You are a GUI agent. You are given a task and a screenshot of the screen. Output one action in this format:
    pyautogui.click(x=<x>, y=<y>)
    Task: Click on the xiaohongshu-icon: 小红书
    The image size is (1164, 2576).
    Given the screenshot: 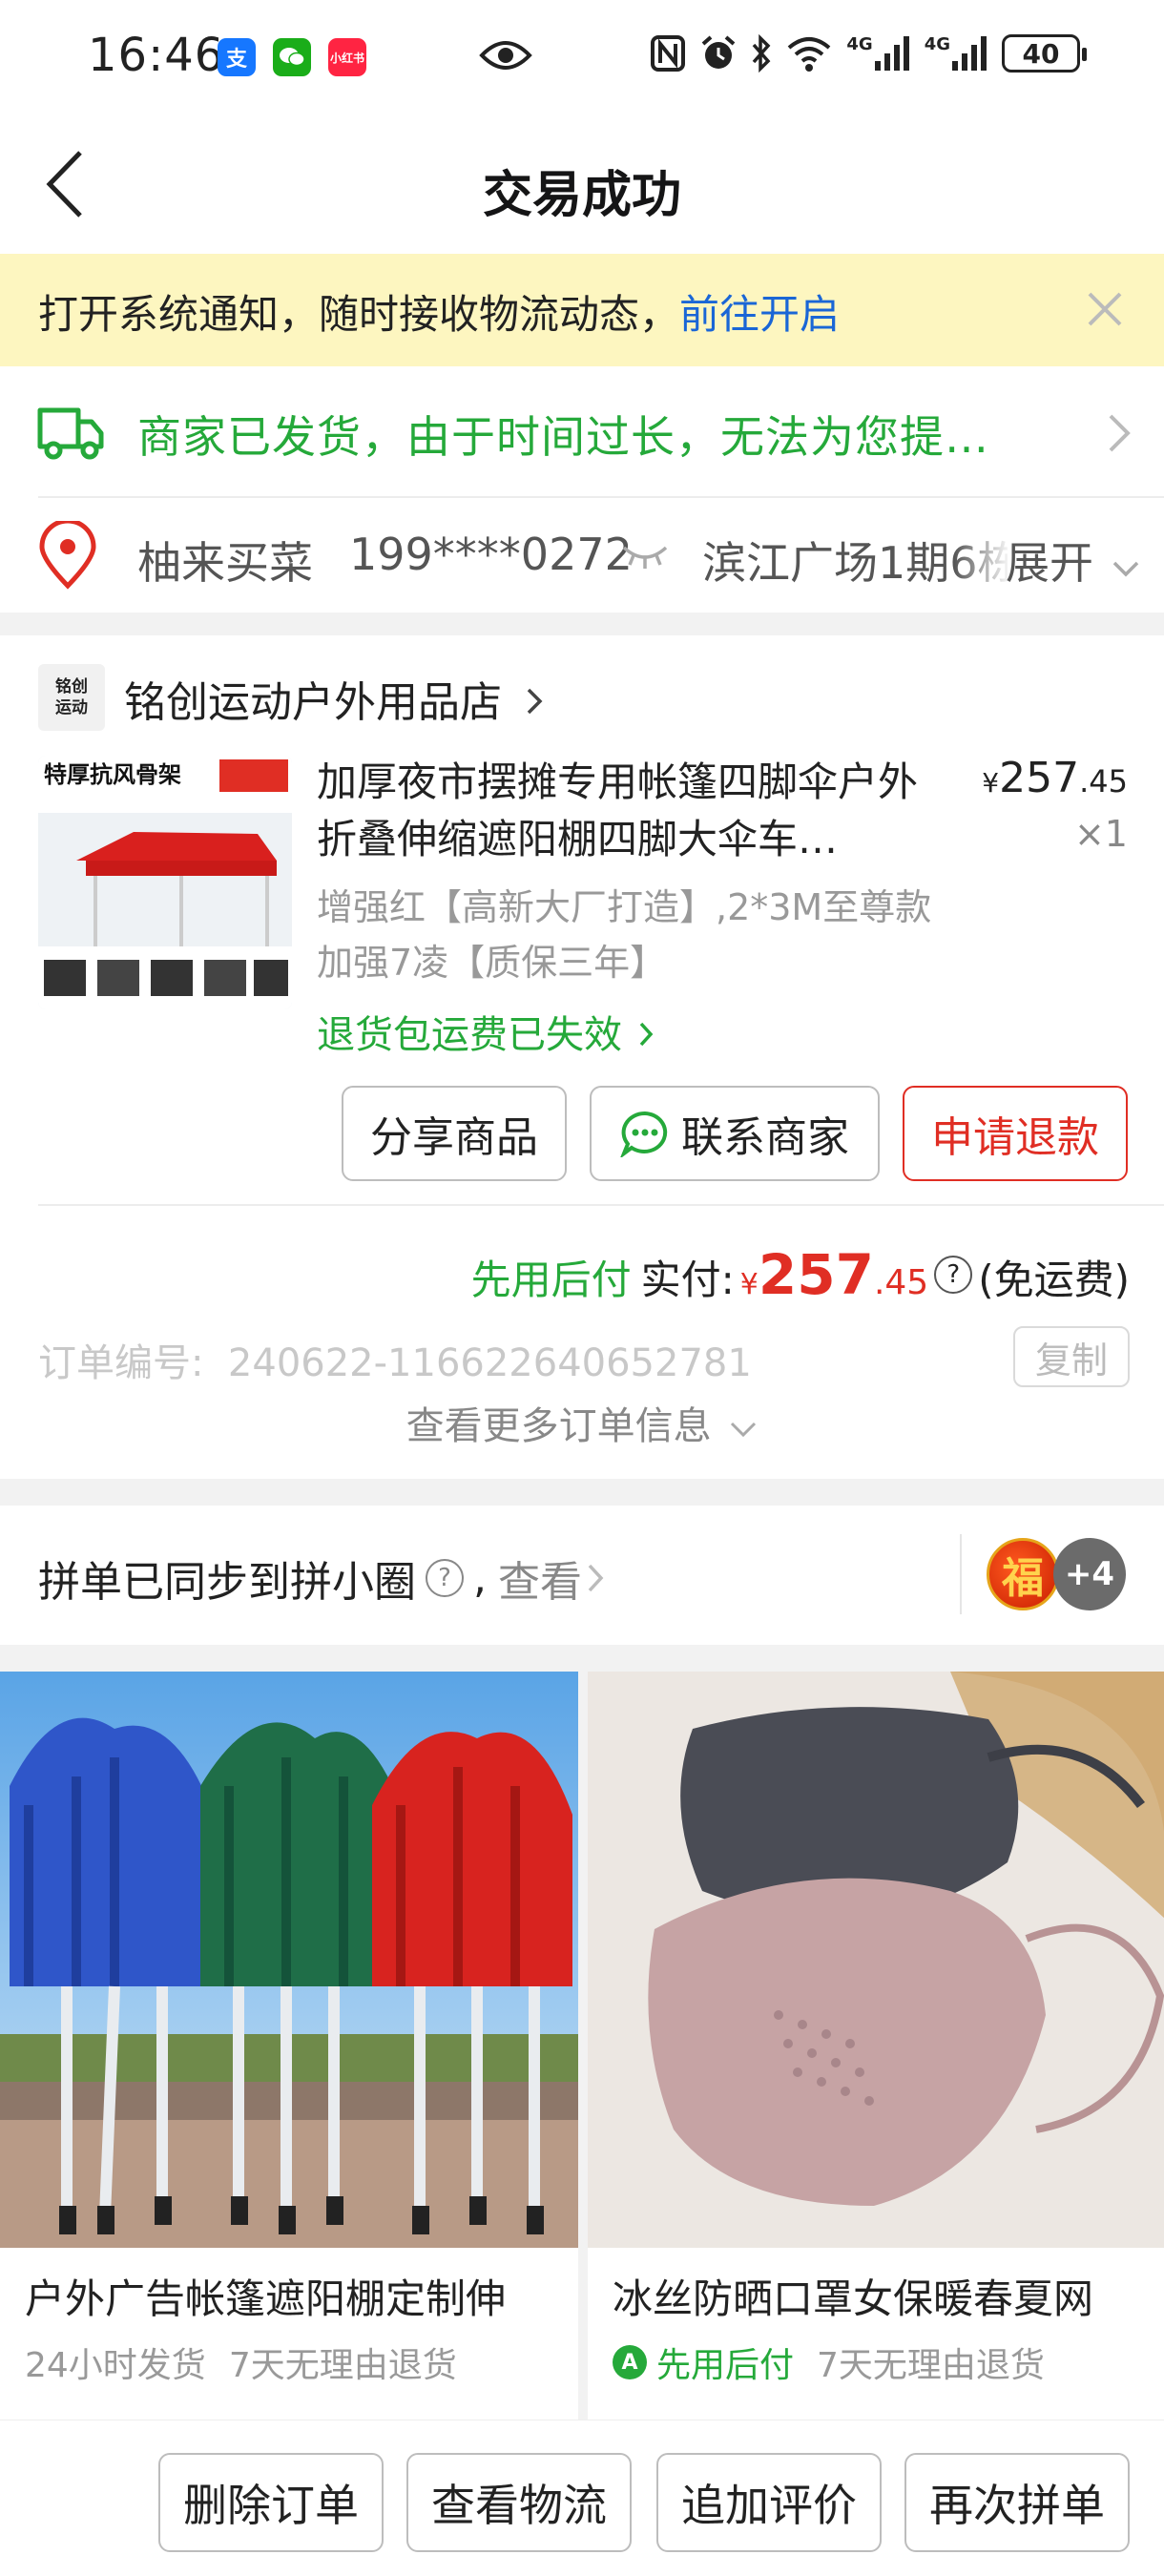 What is the action you would take?
    pyautogui.click(x=347, y=57)
    